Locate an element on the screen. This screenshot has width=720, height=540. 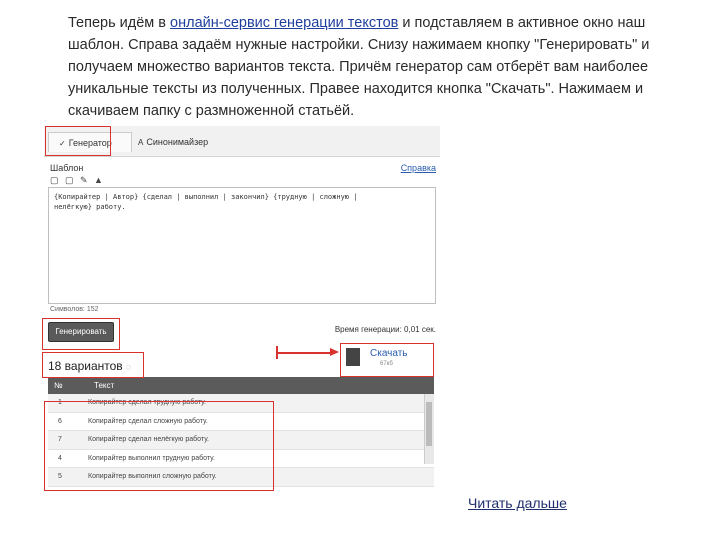
intro-prefix: Теперь идём в is located at coordinates (119, 23).